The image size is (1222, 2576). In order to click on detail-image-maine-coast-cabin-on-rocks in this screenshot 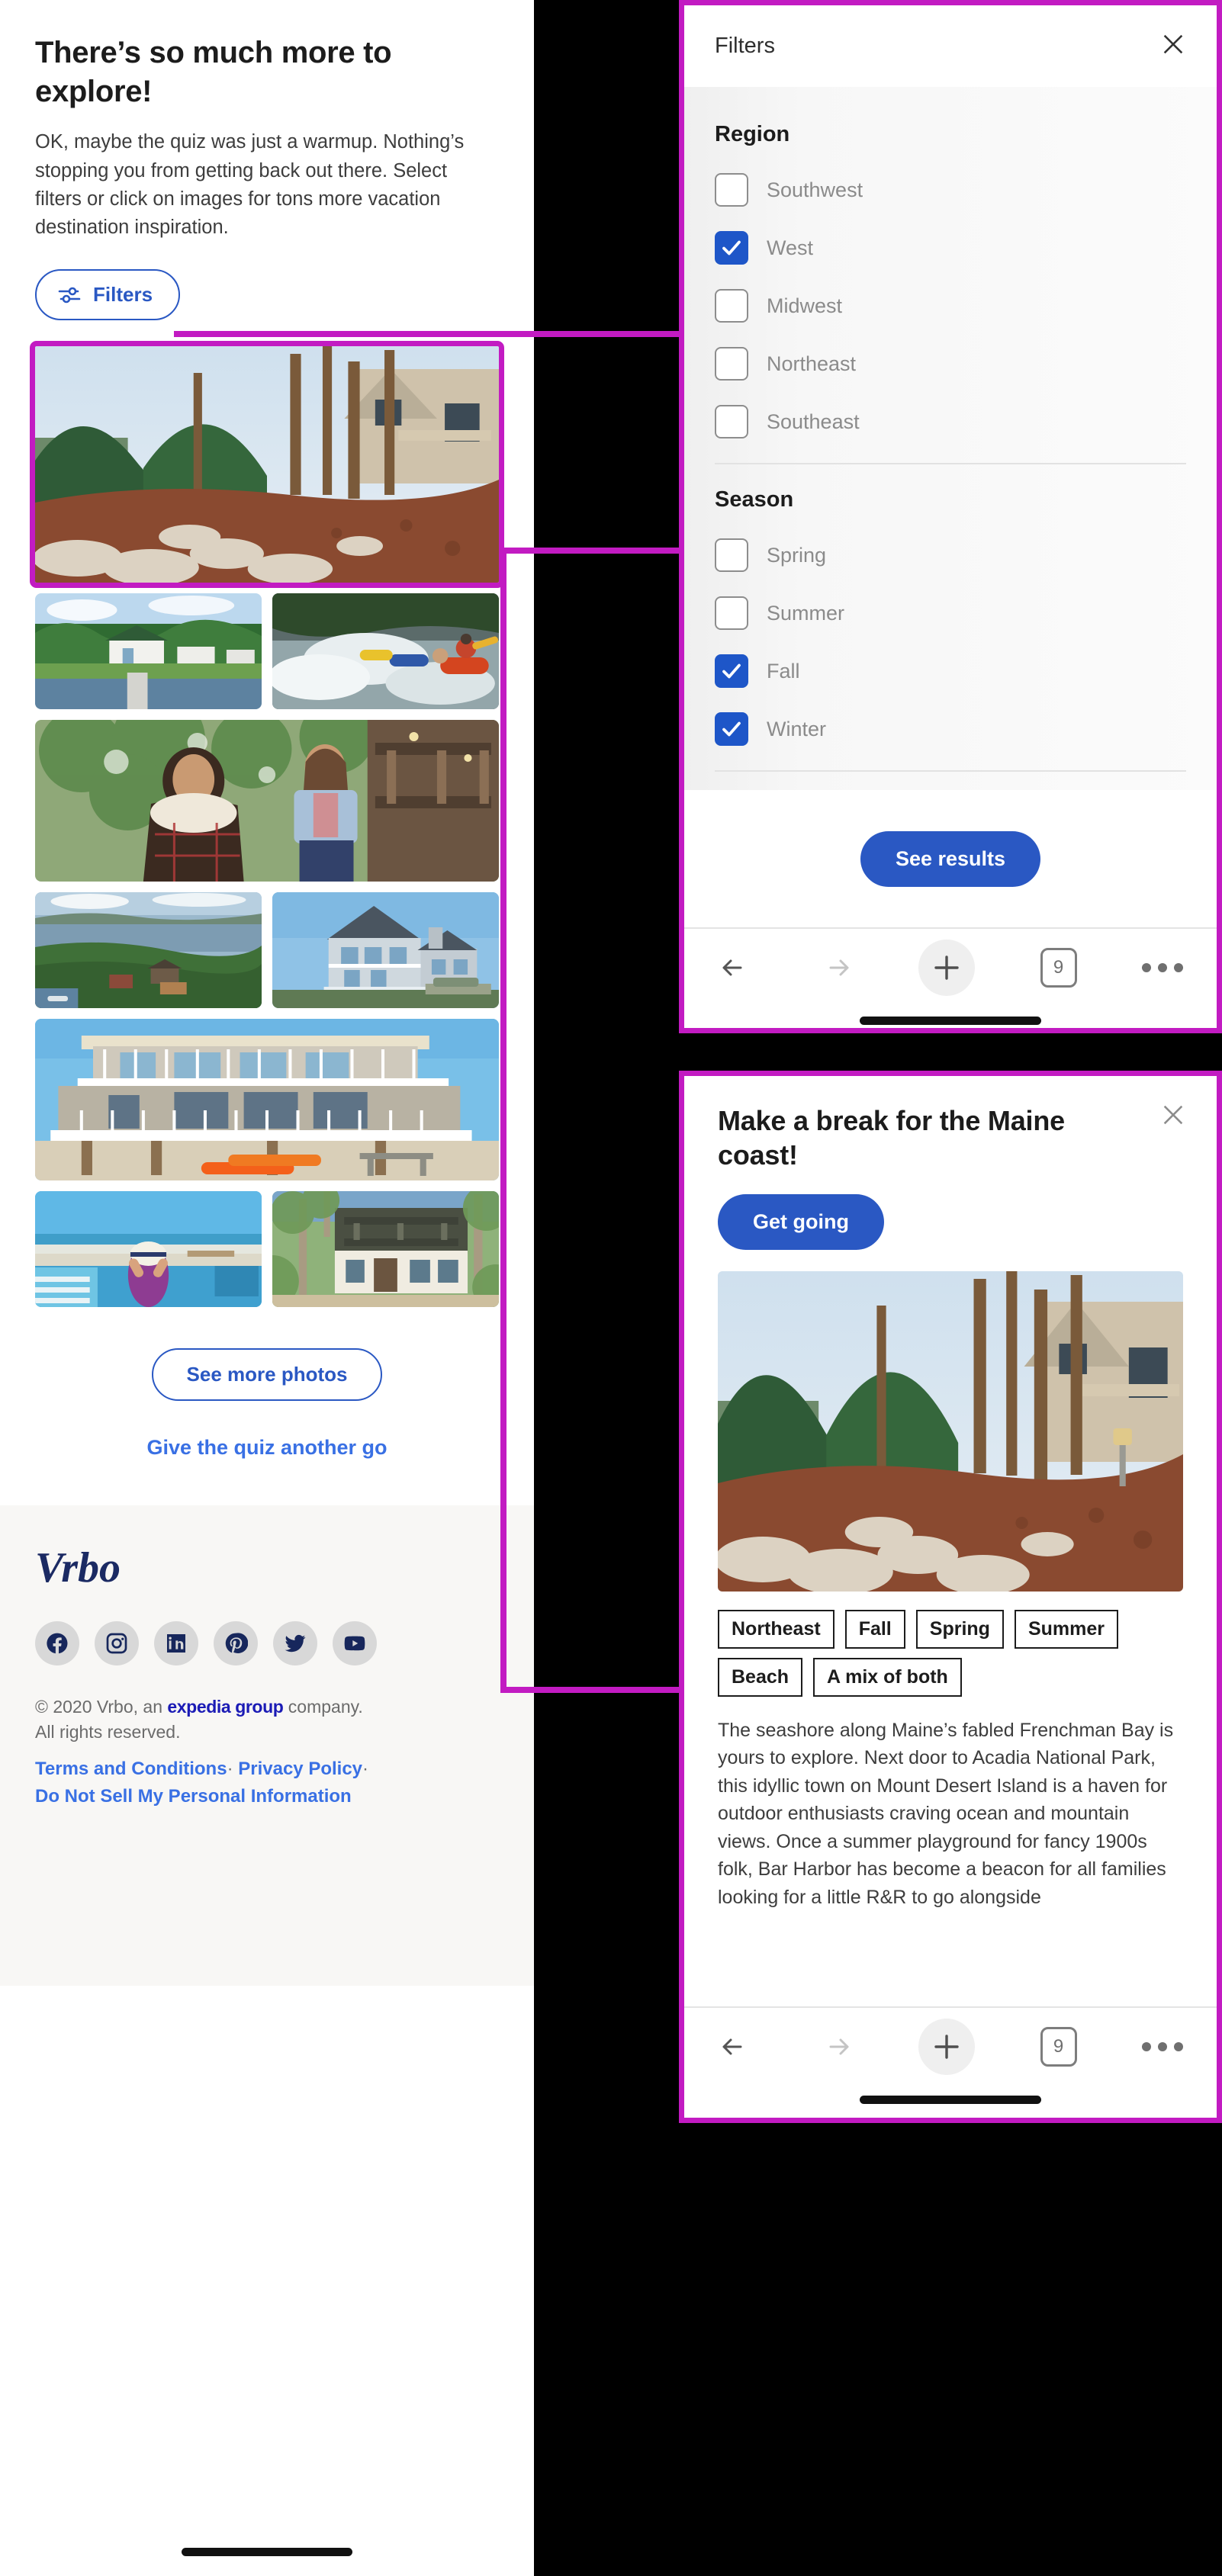, I will do `click(950, 1431)`.